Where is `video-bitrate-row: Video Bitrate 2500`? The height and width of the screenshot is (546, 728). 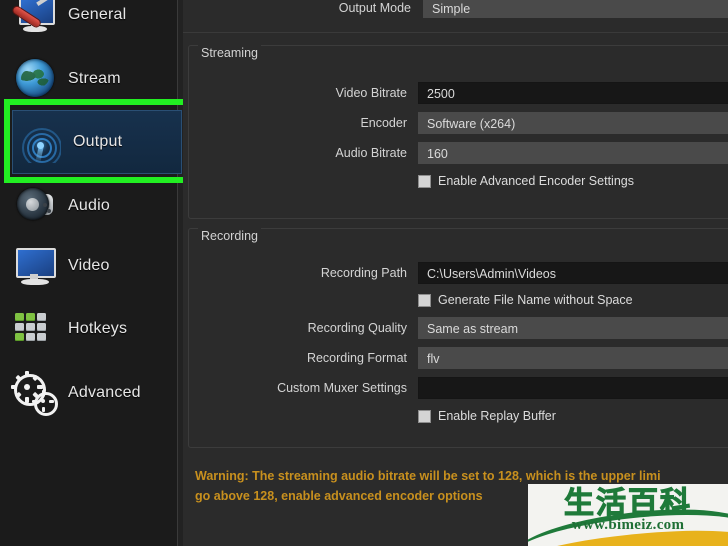 video-bitrate-row: Video Bitrate 2500 is located at coordinates (458, 93).